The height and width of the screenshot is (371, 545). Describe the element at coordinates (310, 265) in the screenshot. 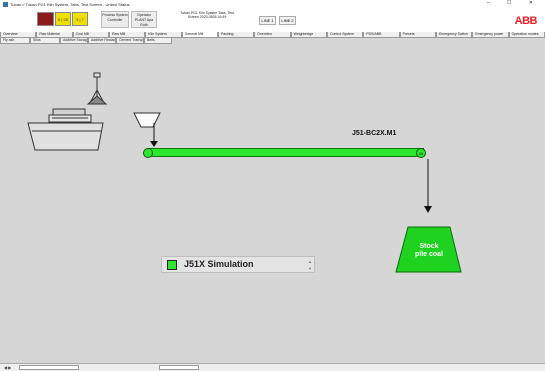

I see `scroll-arrows-icon: ▲ ▼` at that location.